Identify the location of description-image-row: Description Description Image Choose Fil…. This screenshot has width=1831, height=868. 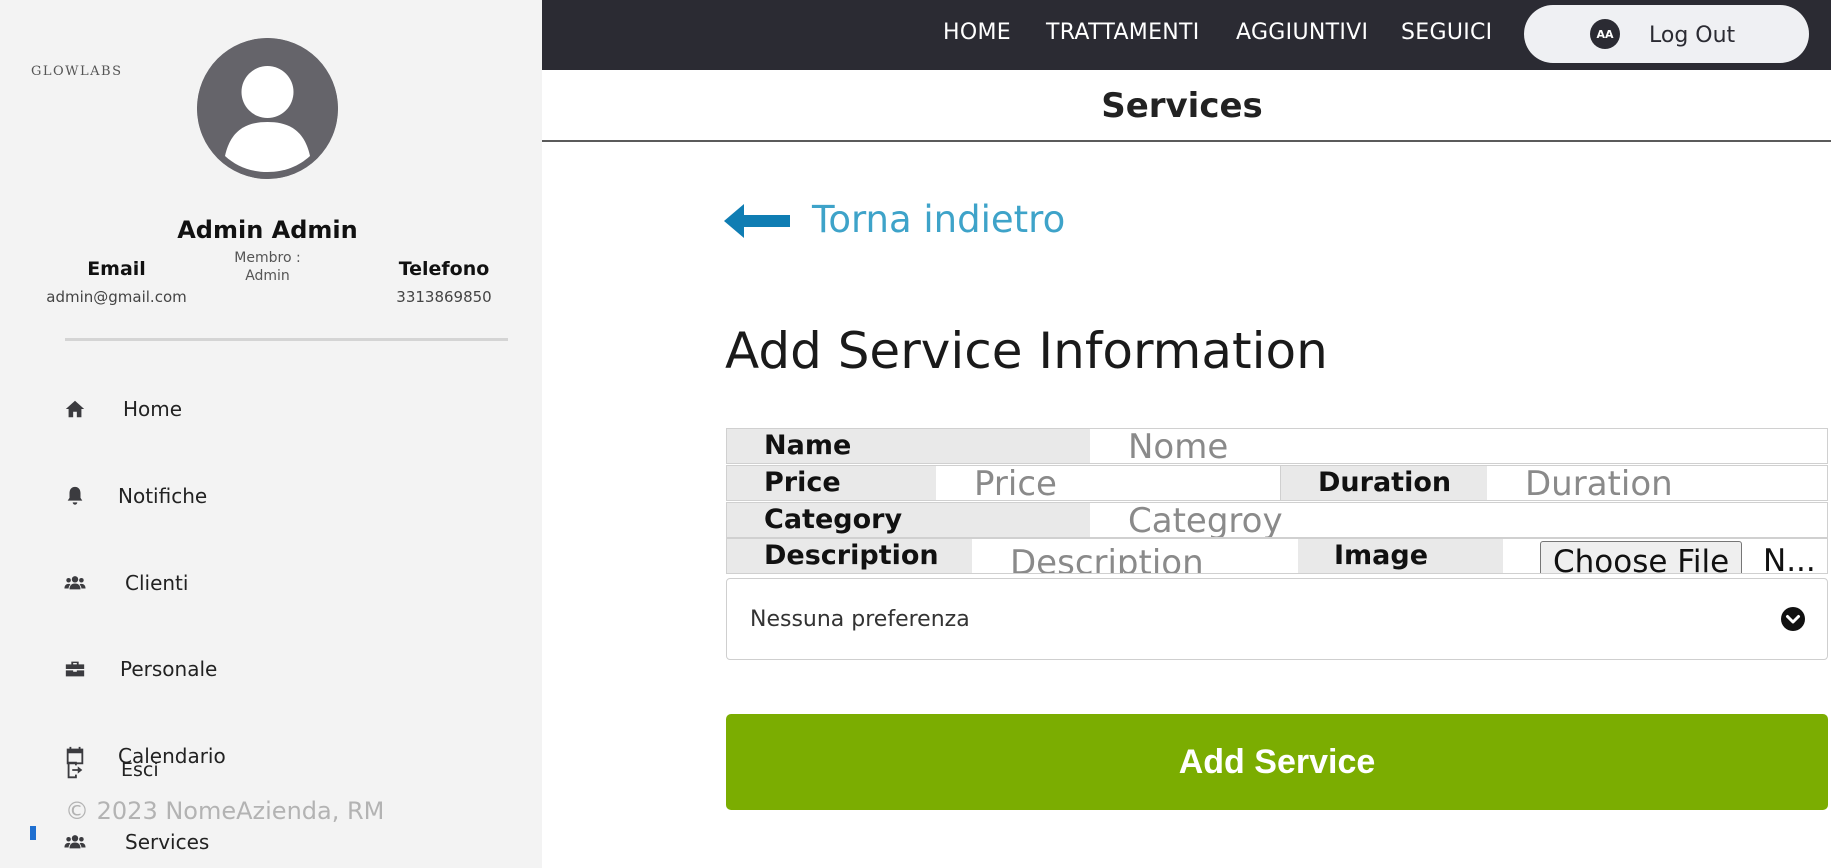
(1277, 556).